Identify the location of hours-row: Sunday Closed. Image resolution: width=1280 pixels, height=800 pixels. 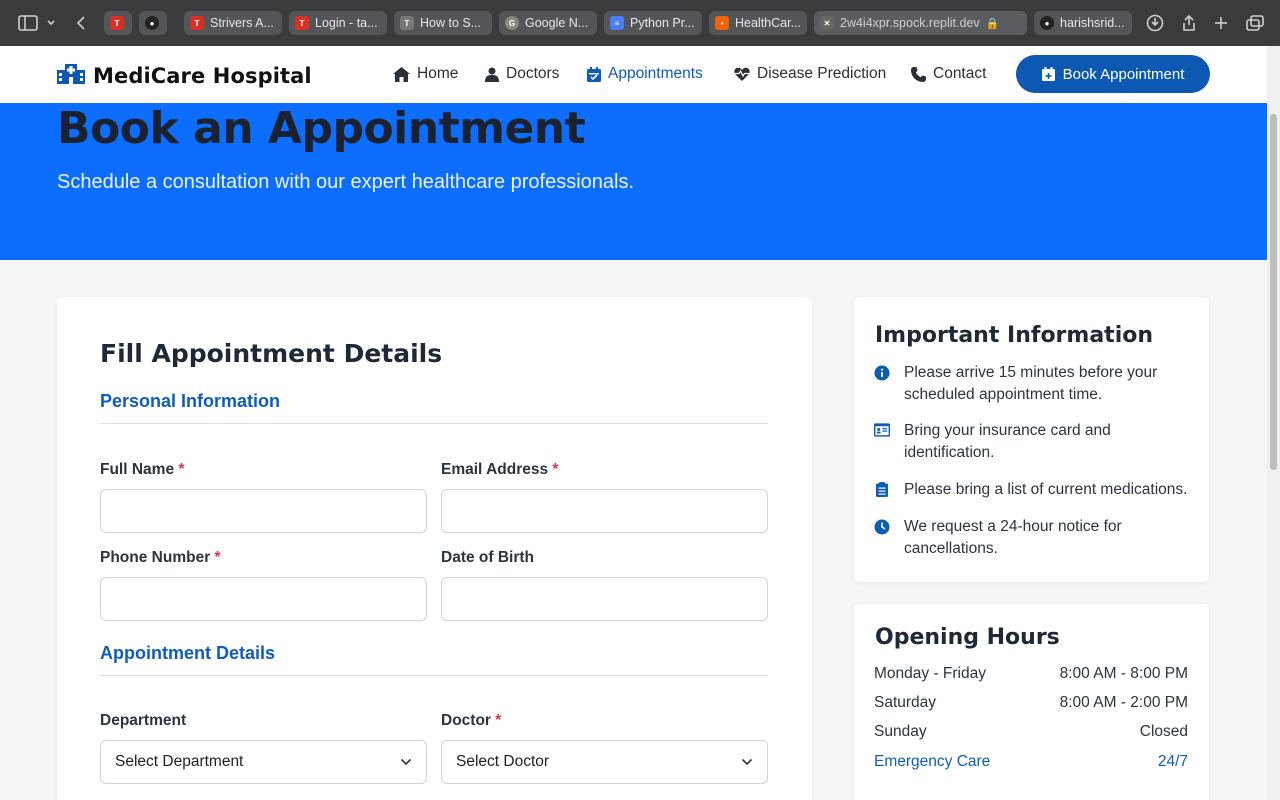
(1031, 732).